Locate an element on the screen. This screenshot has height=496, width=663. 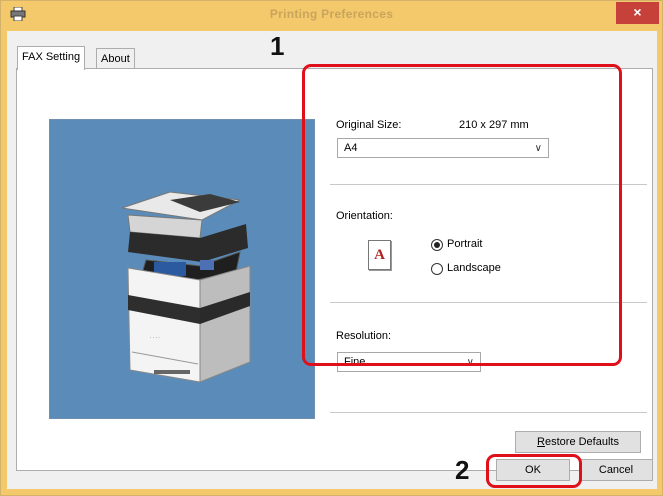
close-button: × is located at coordinates (637, 13).